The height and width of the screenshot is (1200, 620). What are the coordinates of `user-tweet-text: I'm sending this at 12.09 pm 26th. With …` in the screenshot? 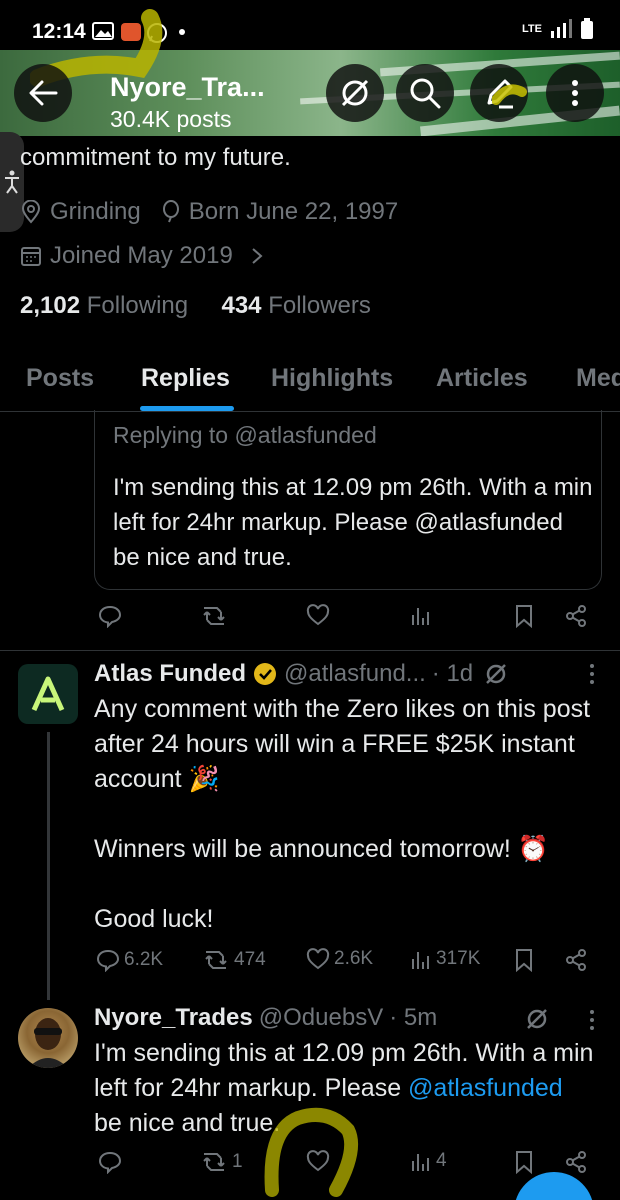 It's located at (344, 1088).